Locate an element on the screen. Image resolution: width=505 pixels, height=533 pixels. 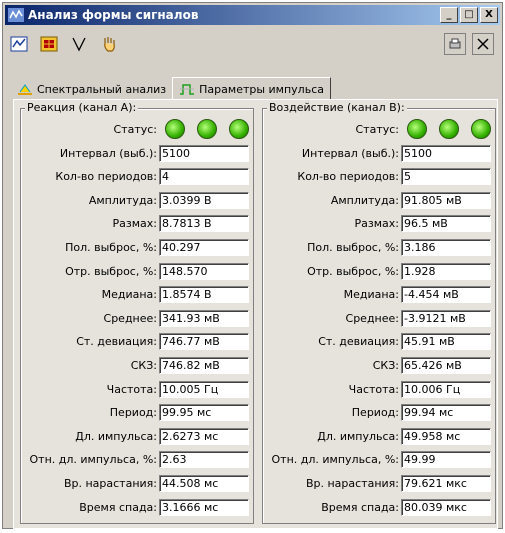
group-title: Воздействие (канал В): is located at coordinates (337, 107).